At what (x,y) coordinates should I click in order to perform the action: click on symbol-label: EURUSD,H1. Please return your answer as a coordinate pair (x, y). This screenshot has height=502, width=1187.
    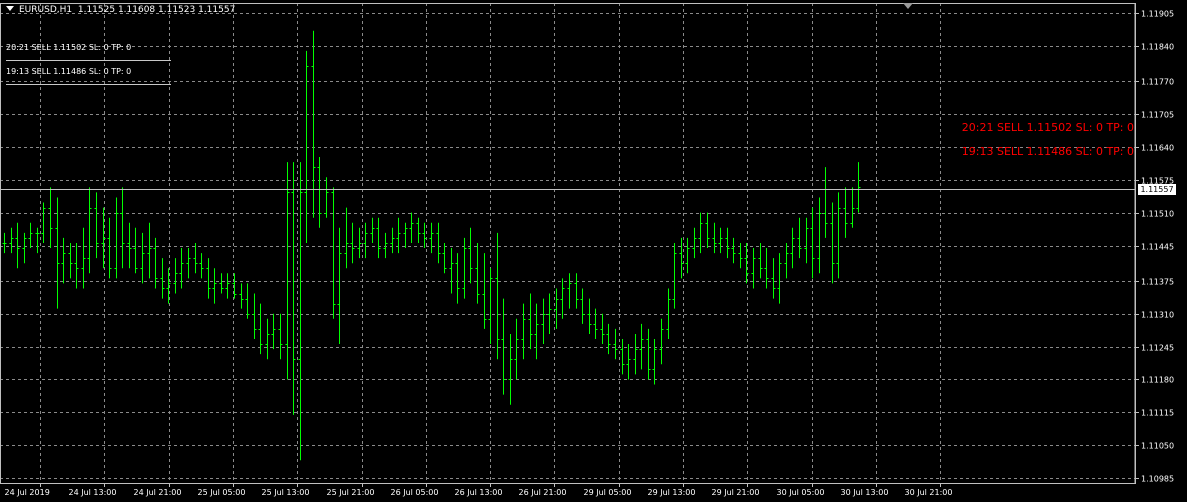
    Looking at the image, I should click on (46, 10).